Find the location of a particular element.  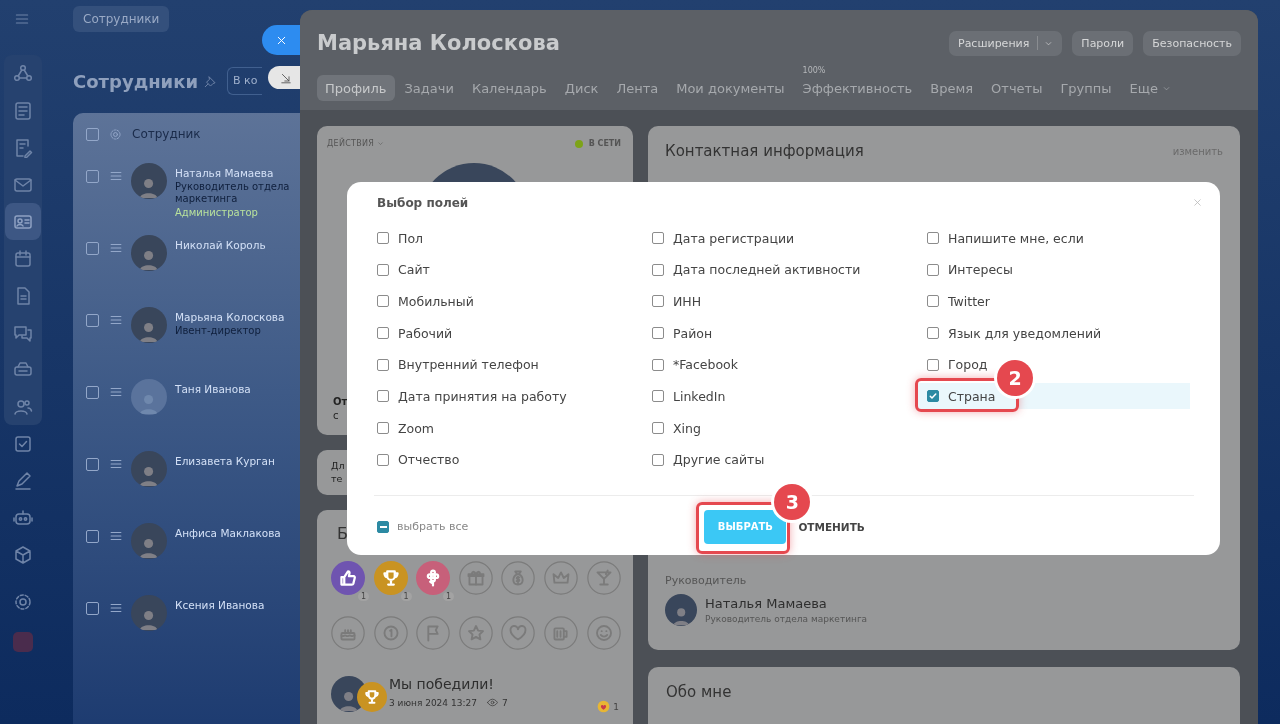

employee-name: Ксения Иванова is located at coordinates (237, 605).